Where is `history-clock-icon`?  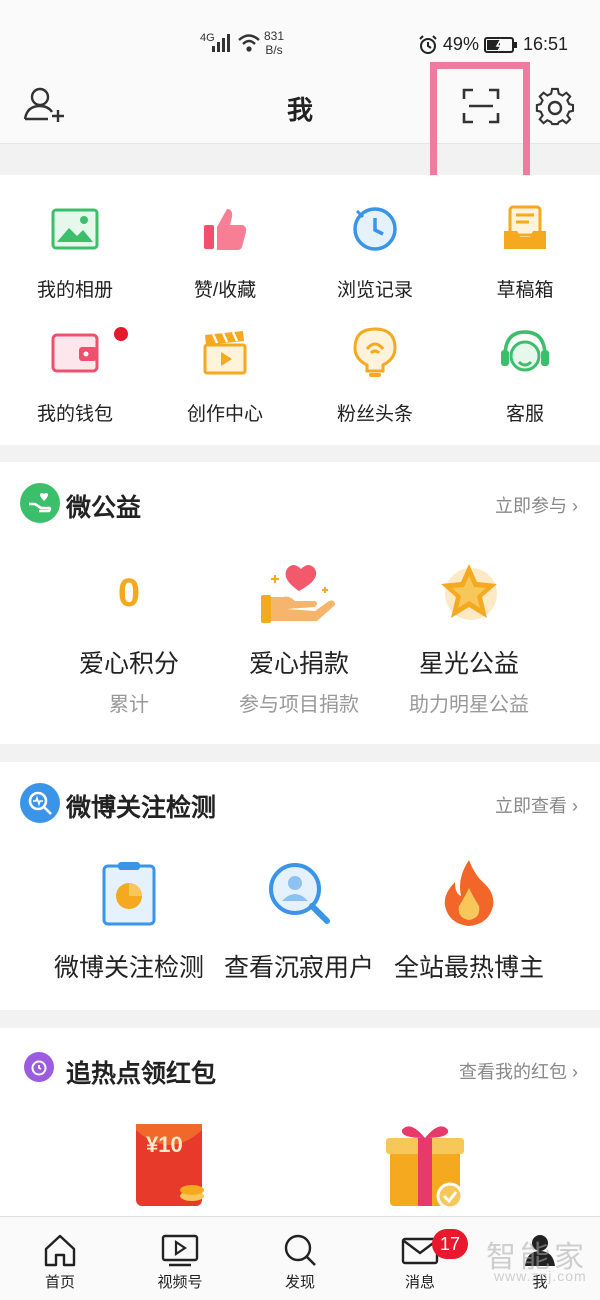 history-clock-icon is located at coordinates (375, 229).